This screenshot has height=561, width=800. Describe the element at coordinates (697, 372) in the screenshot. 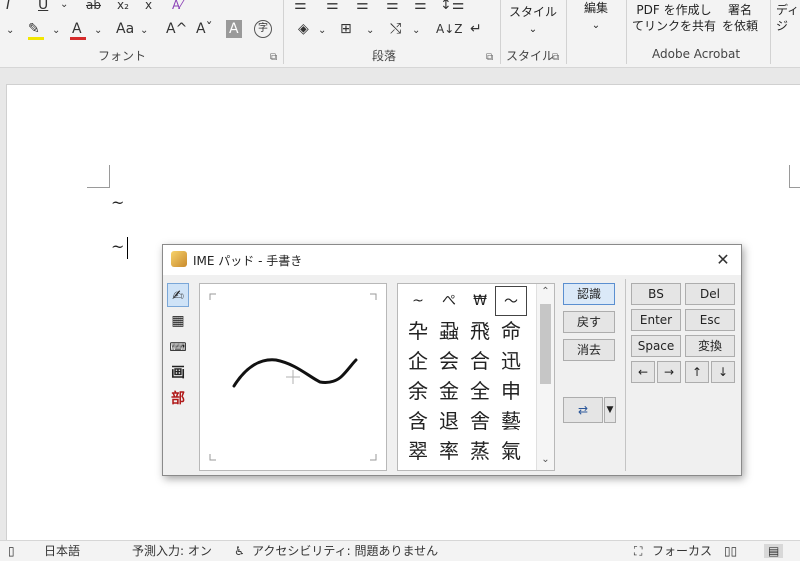

I see `arrow-up-key: ↑` at that location.